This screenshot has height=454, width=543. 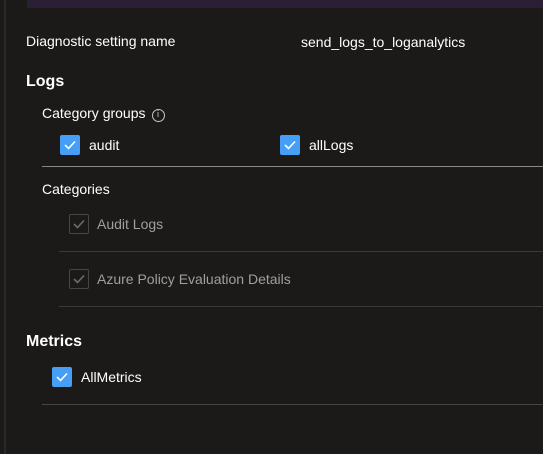 I want to click on panel-left-border, so click(x=5, y=227).